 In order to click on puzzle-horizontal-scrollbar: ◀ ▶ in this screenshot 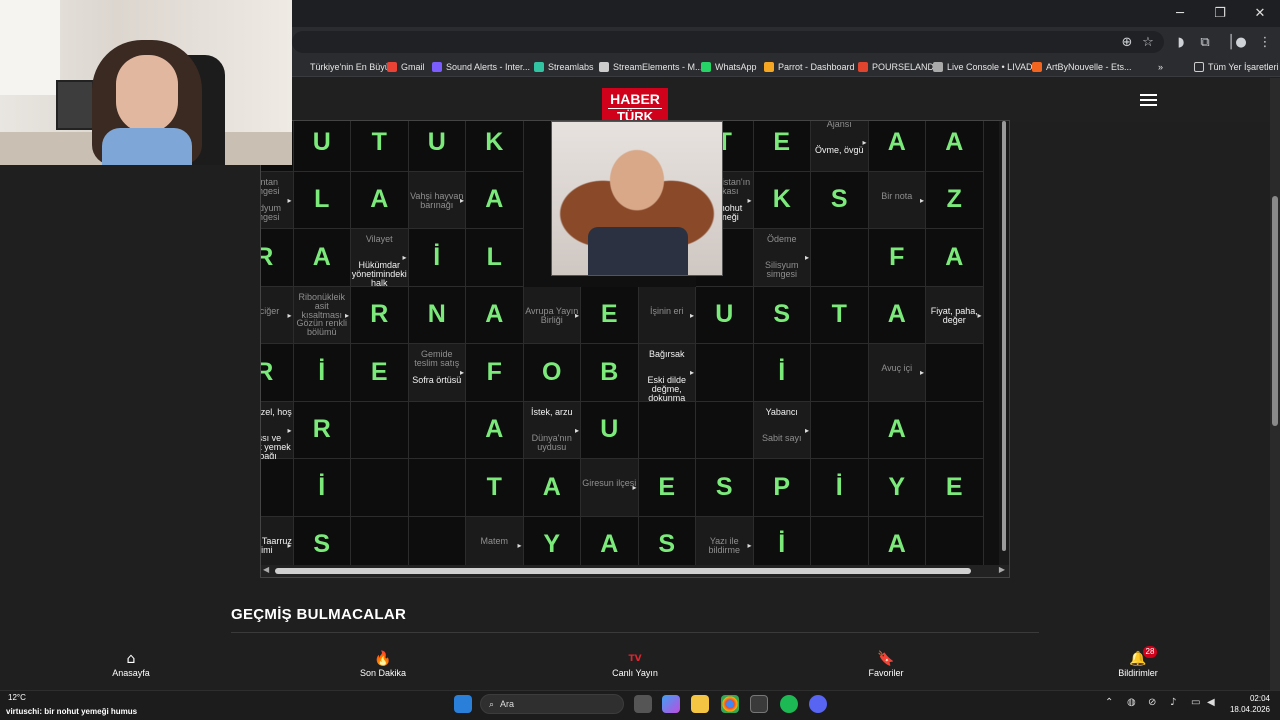, I will do `click(635, 571)`.